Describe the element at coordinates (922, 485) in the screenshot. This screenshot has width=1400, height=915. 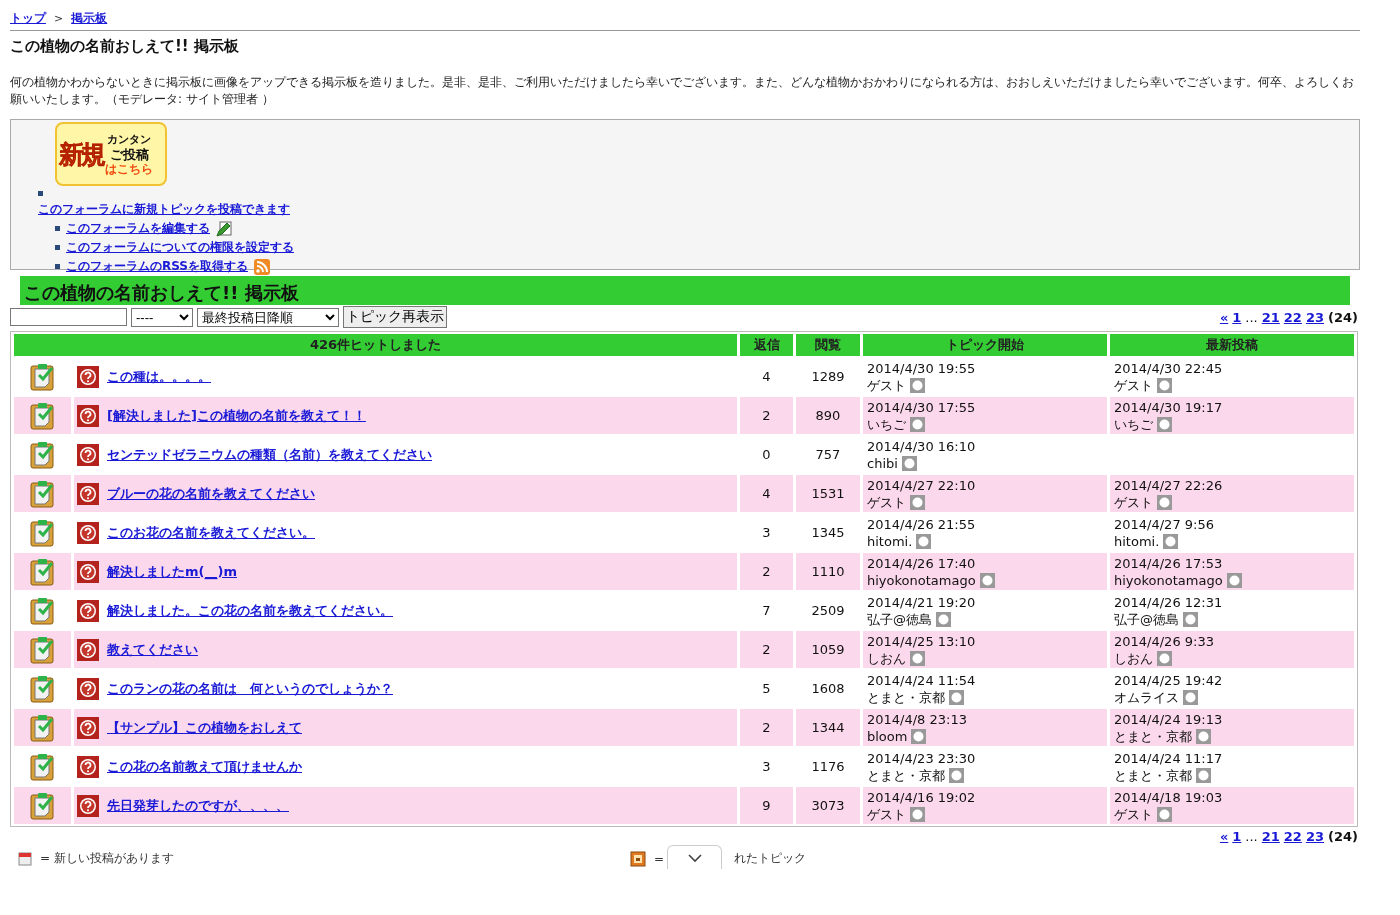
I see `post-date: 2014/4/27 22:10` at that location.